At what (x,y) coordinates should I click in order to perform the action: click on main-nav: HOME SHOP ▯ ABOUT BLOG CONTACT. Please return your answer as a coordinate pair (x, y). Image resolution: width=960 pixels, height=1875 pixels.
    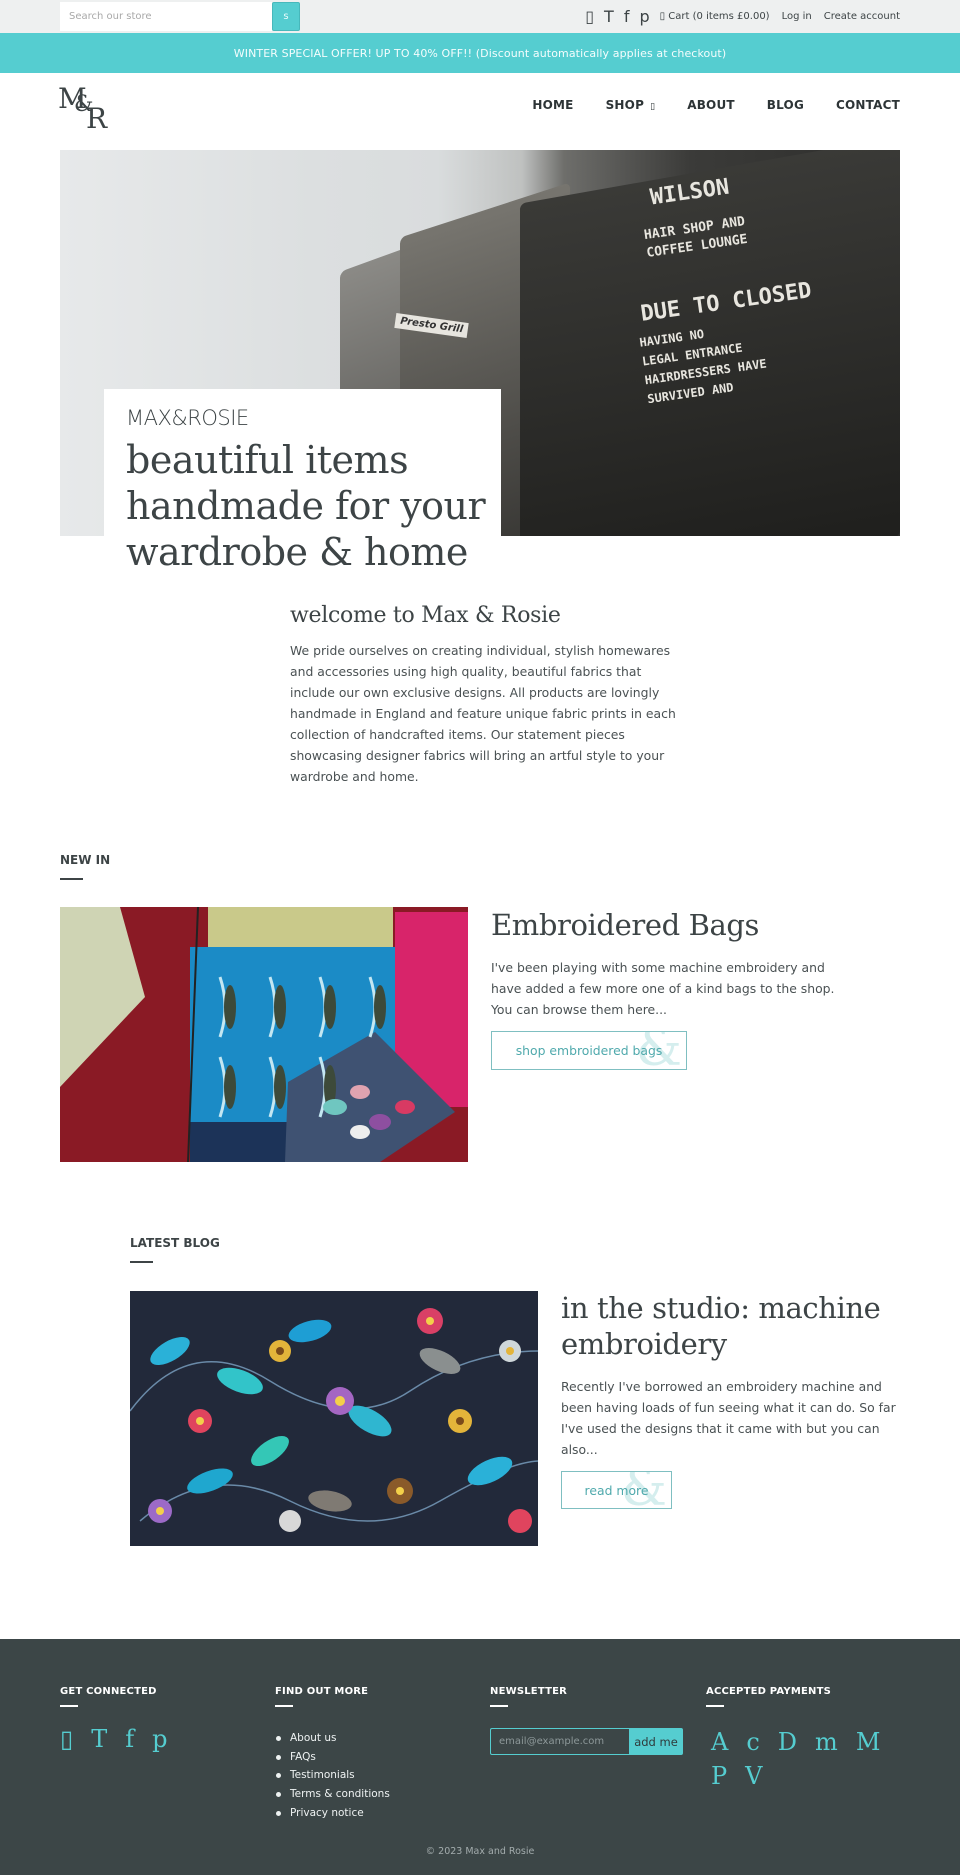
    Looking at the image, I should click on (700, 105).